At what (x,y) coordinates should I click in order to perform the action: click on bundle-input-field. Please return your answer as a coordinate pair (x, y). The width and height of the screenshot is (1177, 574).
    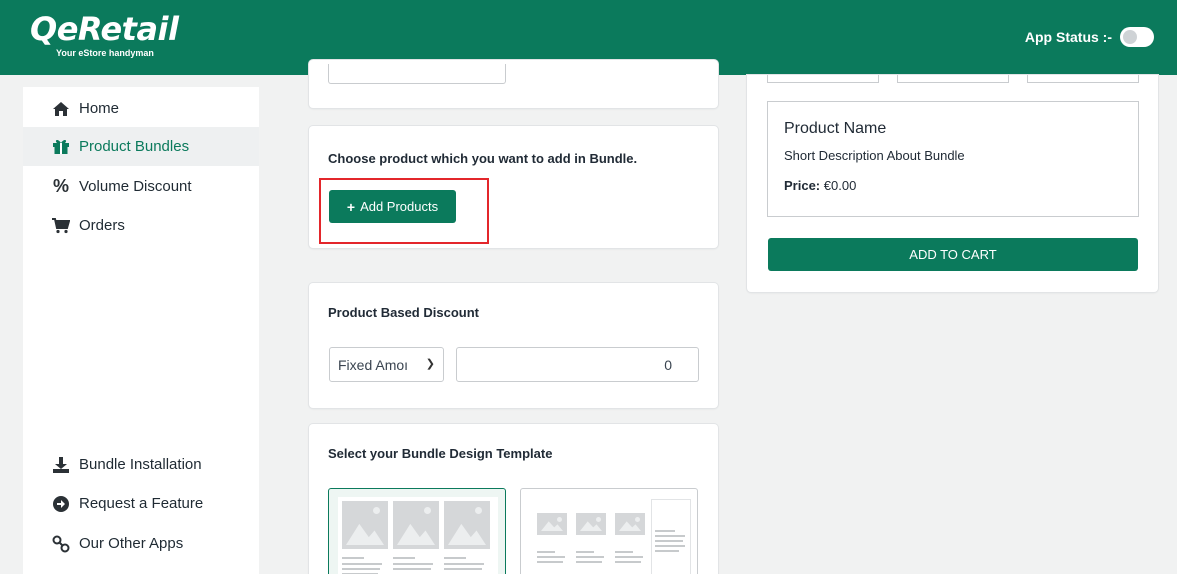
    Looking at the image, I should click on (417, 74).